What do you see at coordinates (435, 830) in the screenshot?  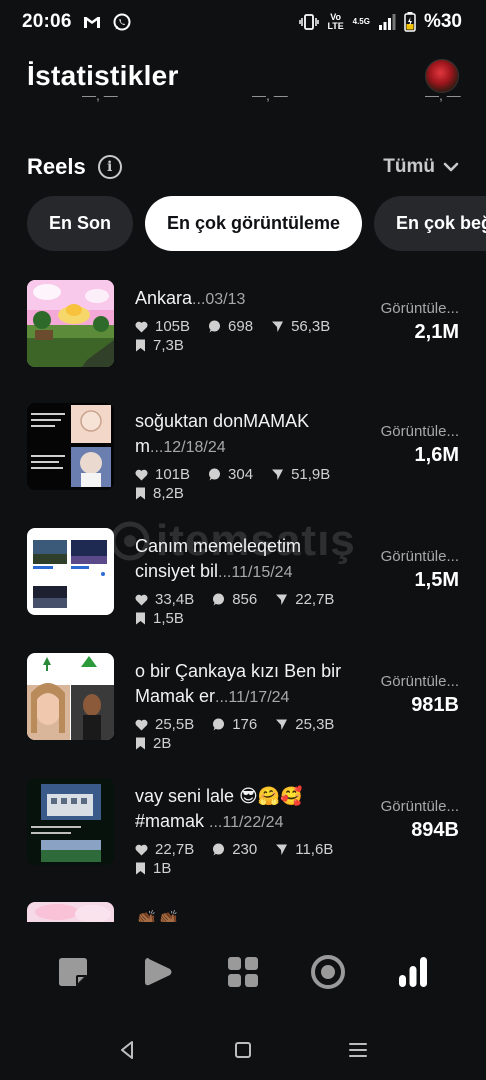 I see `views-count: 894B` at bounding box center [435, 830].